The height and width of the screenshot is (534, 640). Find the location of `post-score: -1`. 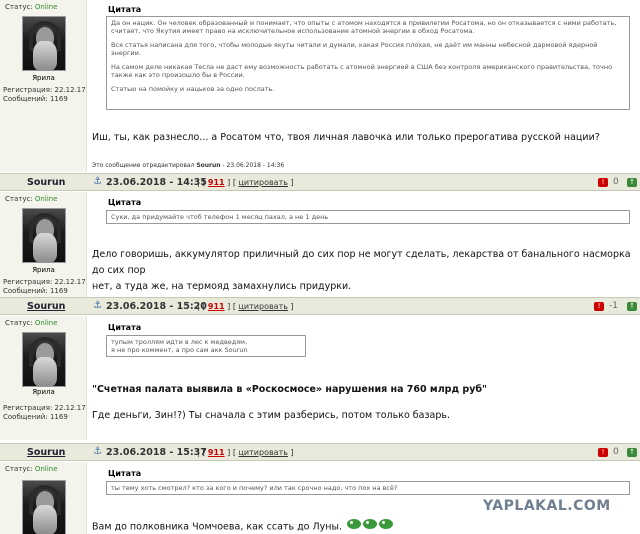

post-score: -1 is located at coordinates (613, 306).